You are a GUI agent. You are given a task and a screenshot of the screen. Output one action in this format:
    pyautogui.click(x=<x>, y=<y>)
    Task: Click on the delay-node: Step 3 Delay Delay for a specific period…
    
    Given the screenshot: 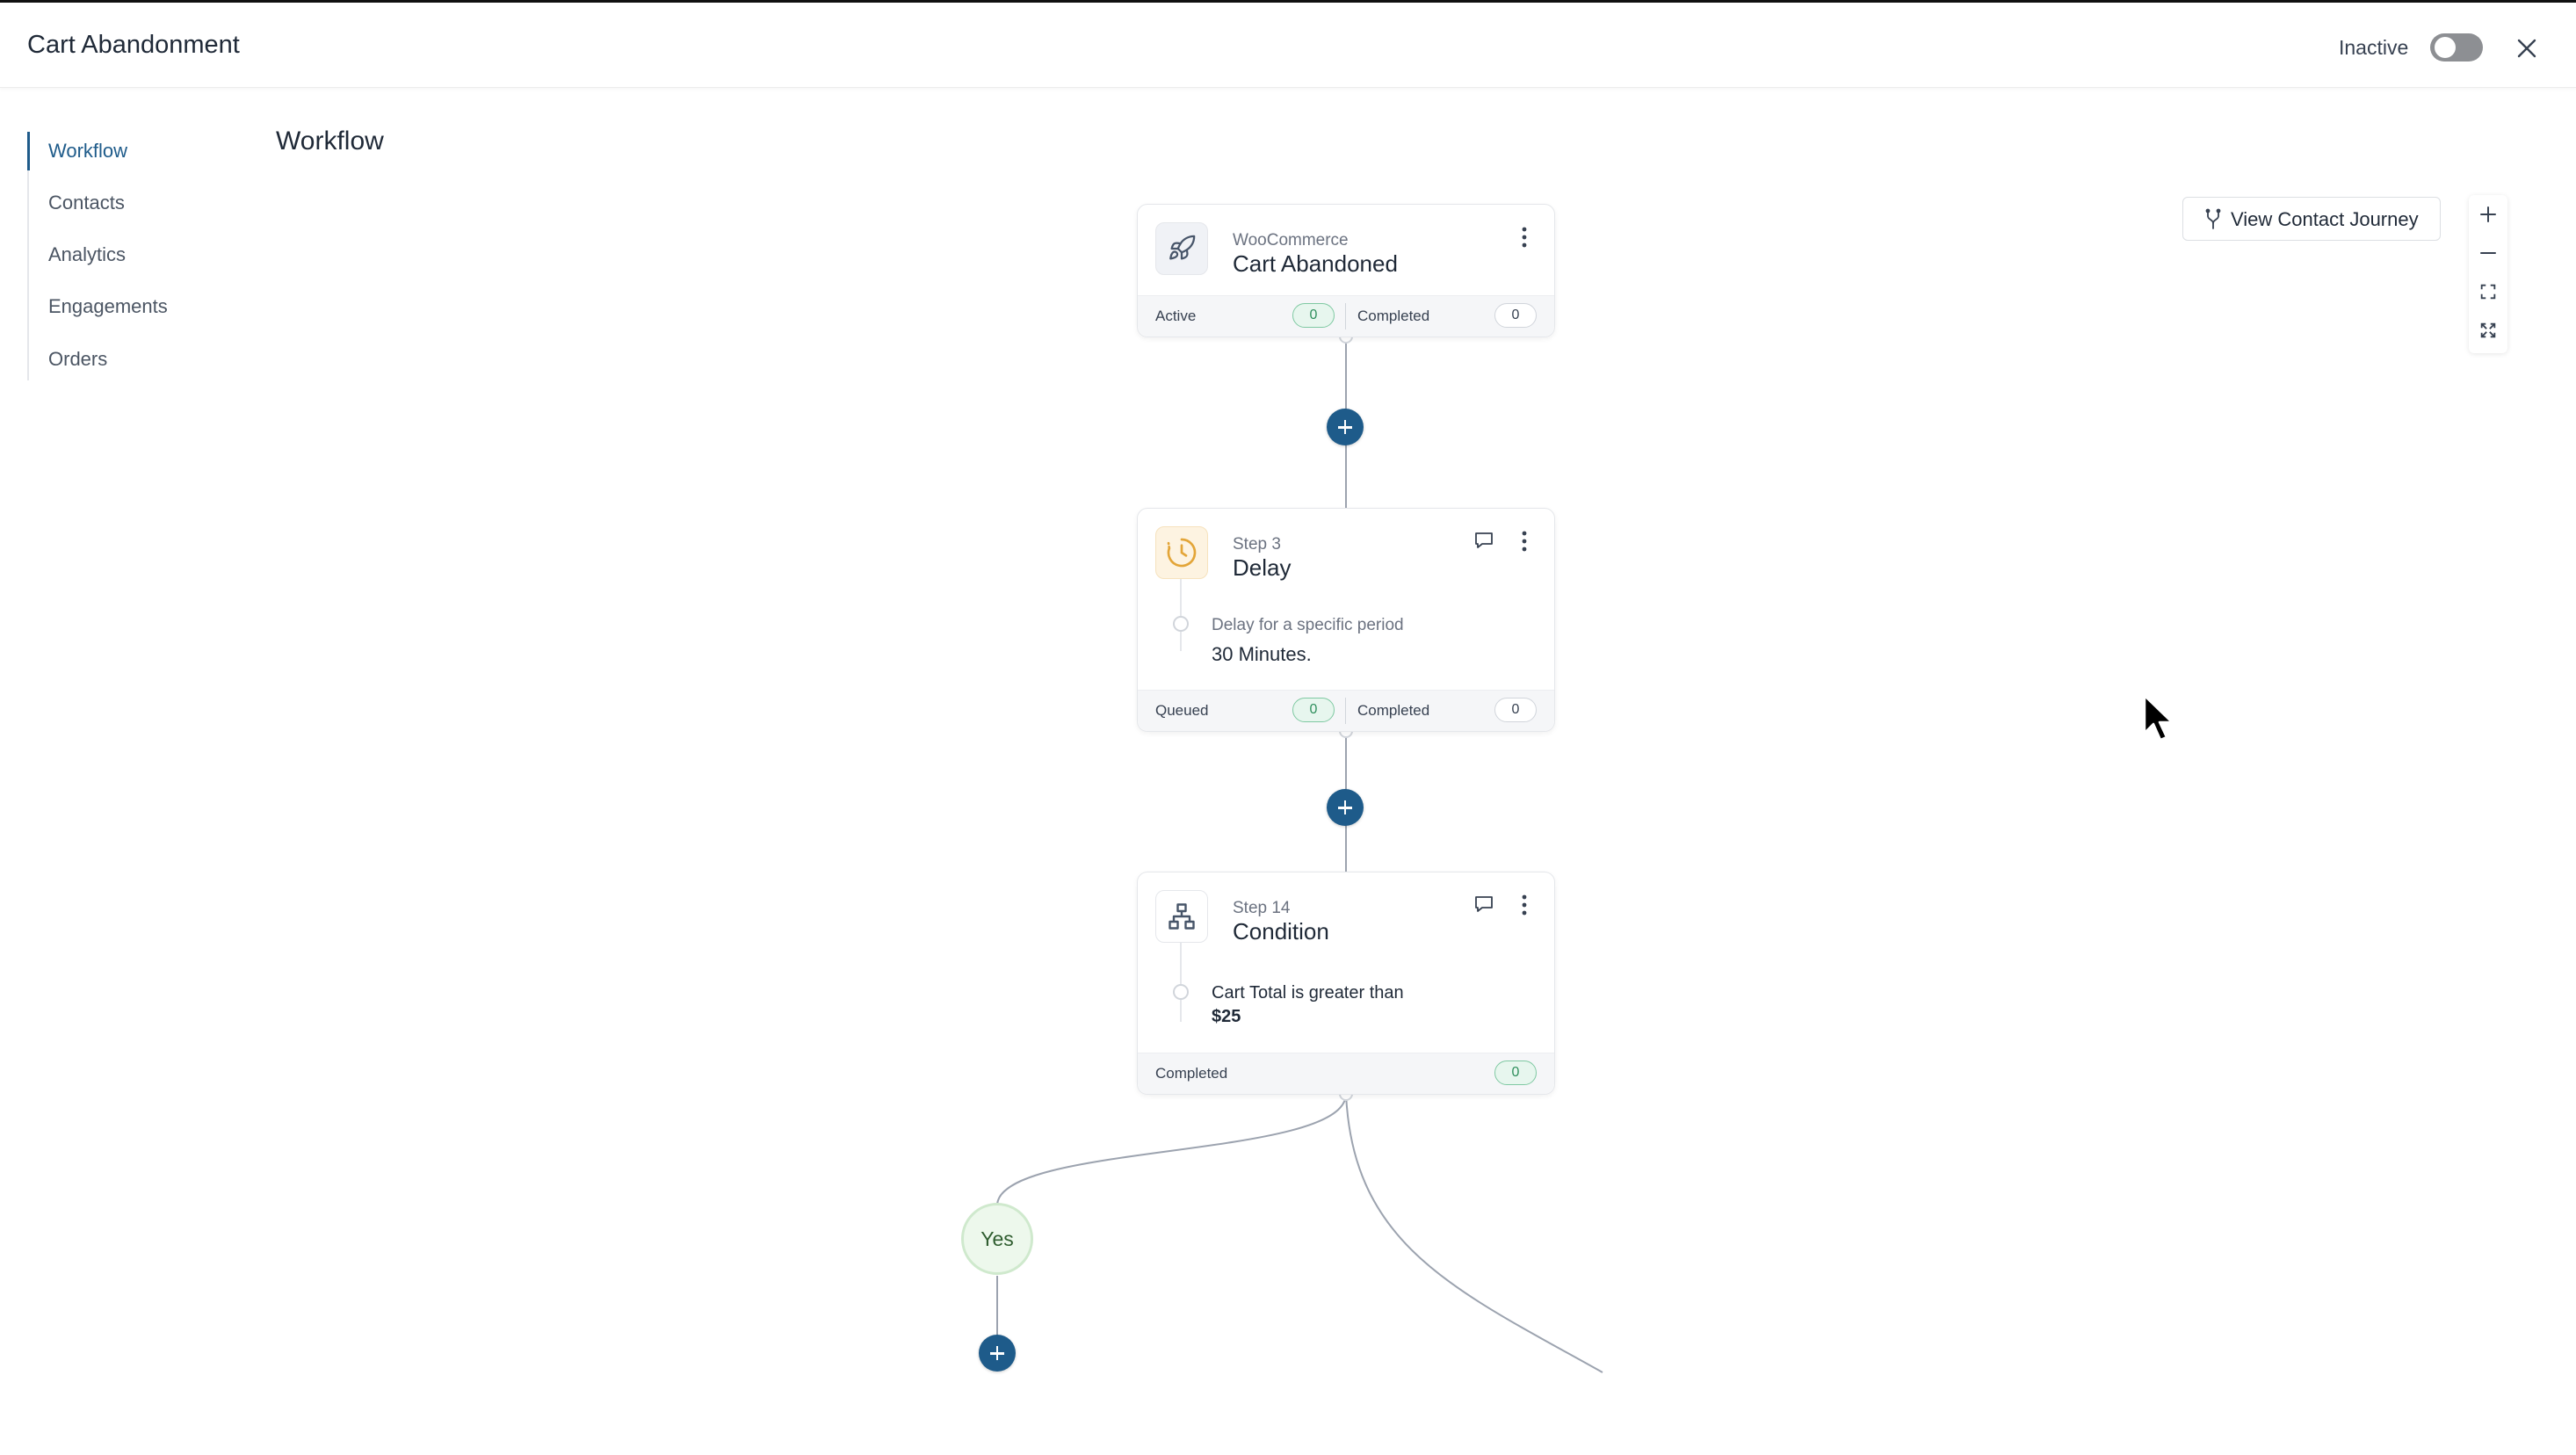 What is the action you would take?
    pyautogui.click(x=1346, y=620)
    